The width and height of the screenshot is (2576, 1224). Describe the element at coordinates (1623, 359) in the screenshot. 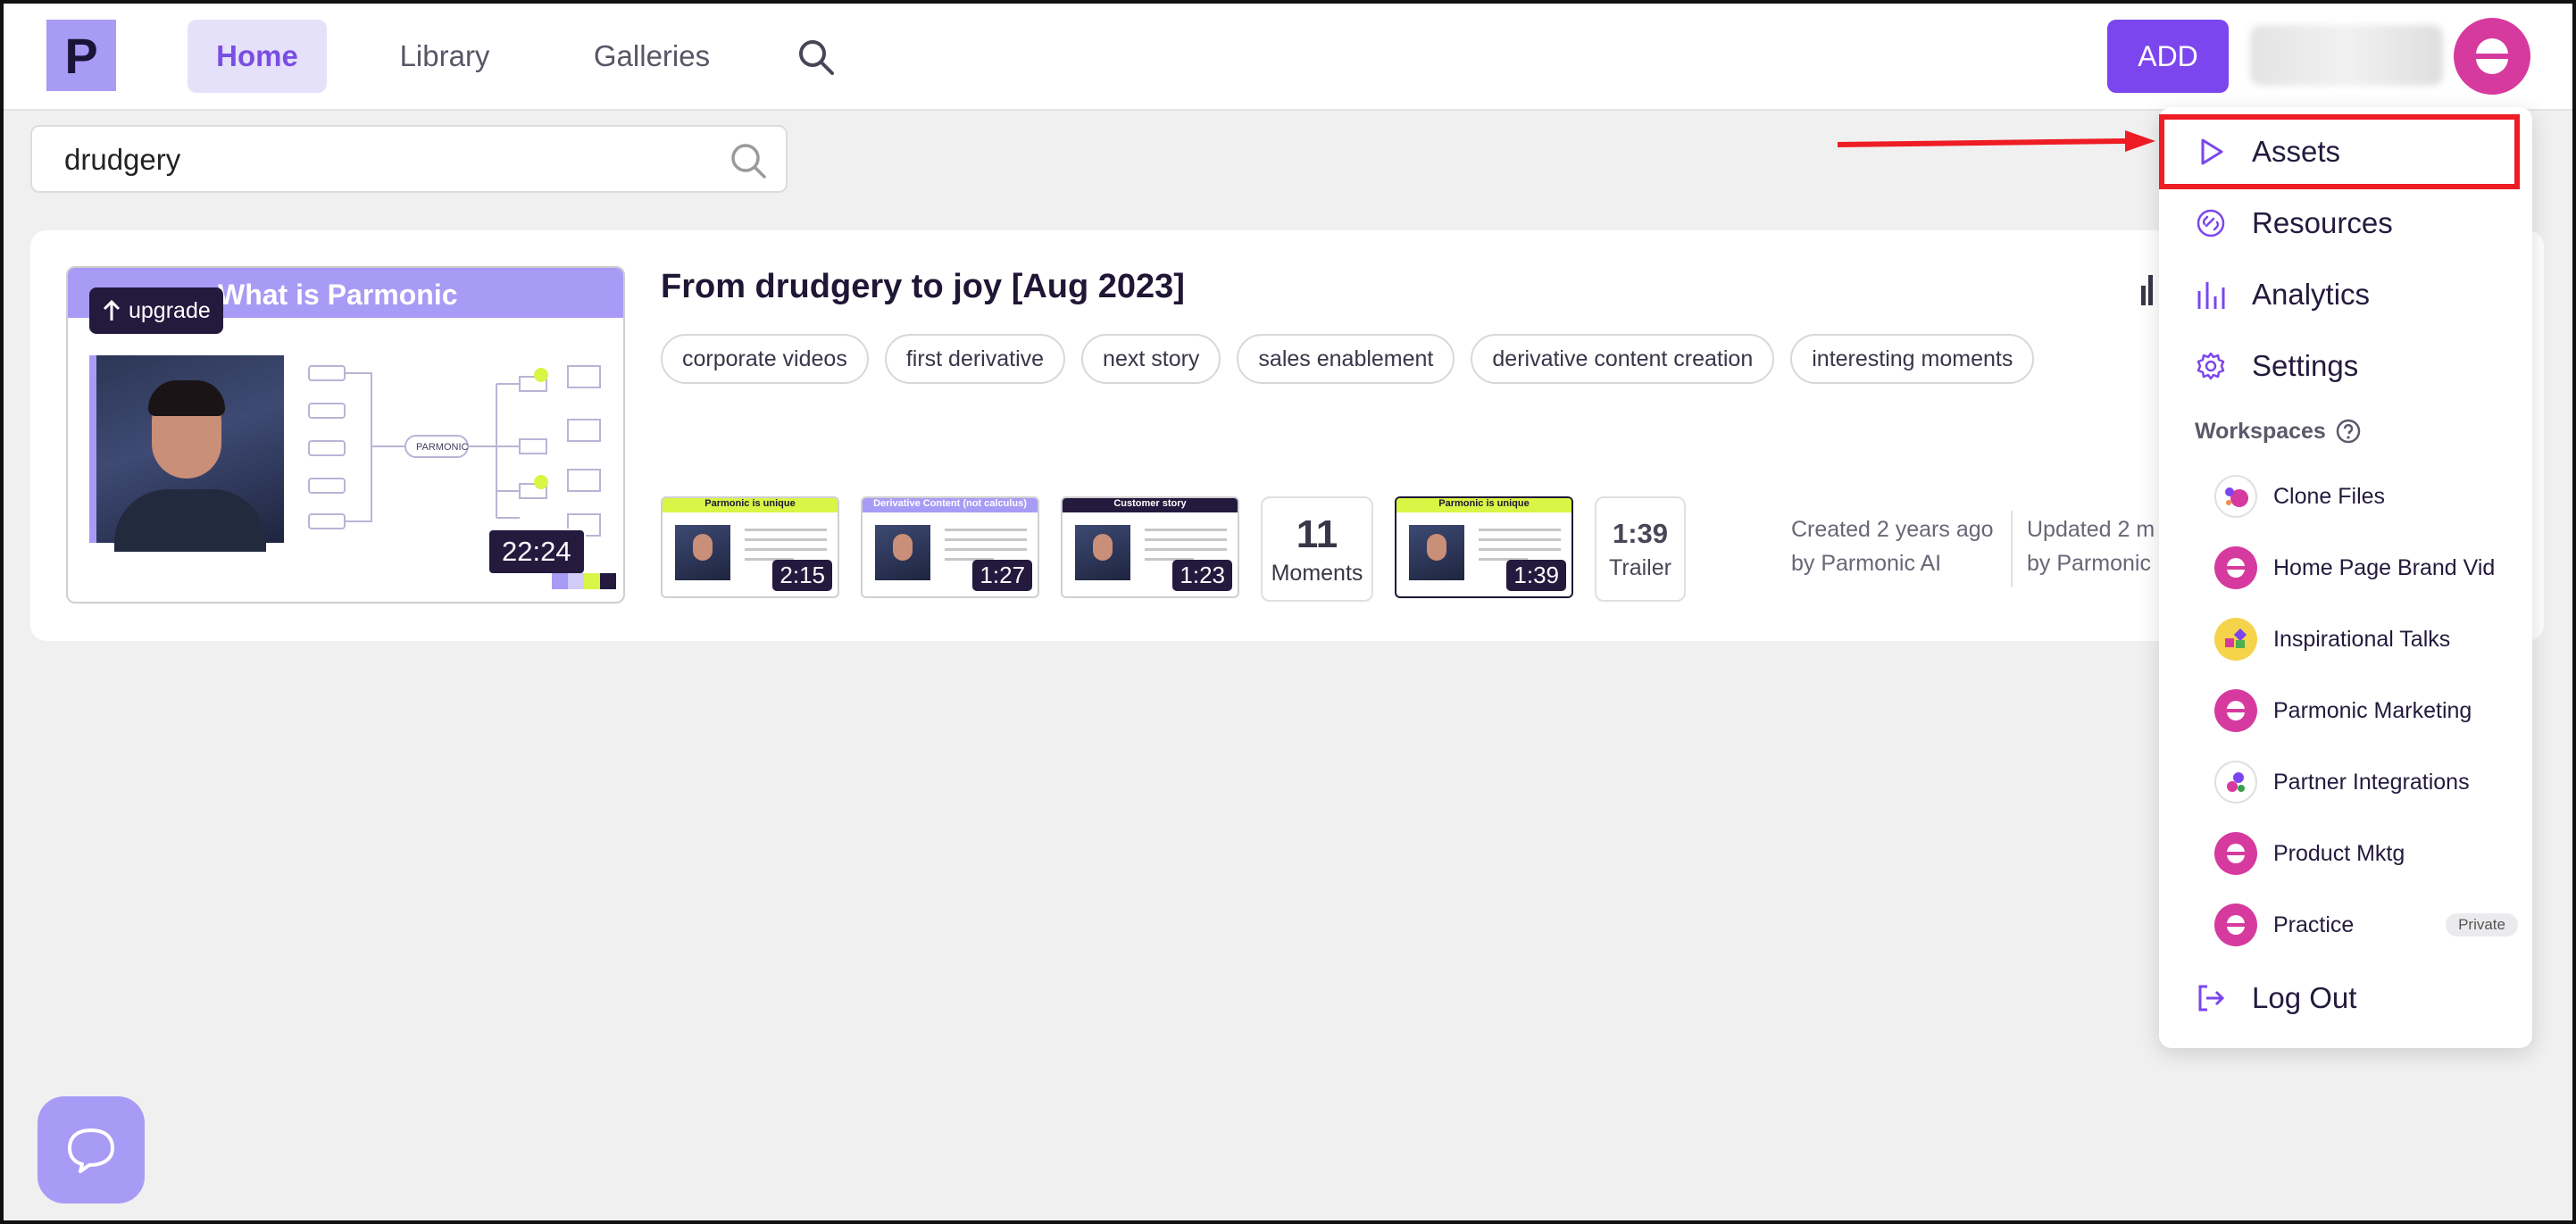

I see `tag-chip: derivative content creation` at that location.